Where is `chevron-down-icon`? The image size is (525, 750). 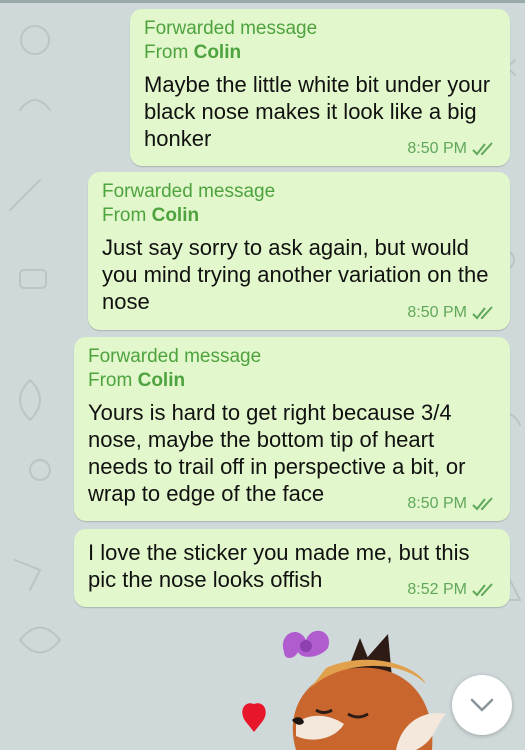 chevron-down-icon is located at coordinates (482, 705).